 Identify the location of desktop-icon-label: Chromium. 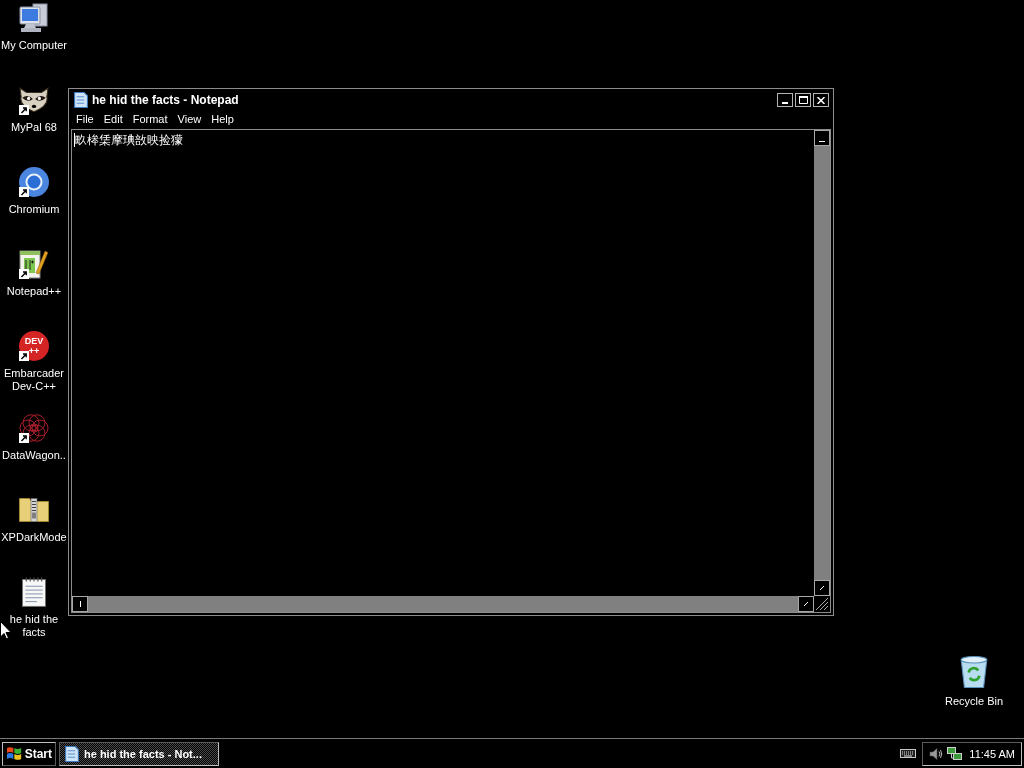
(34, 209).